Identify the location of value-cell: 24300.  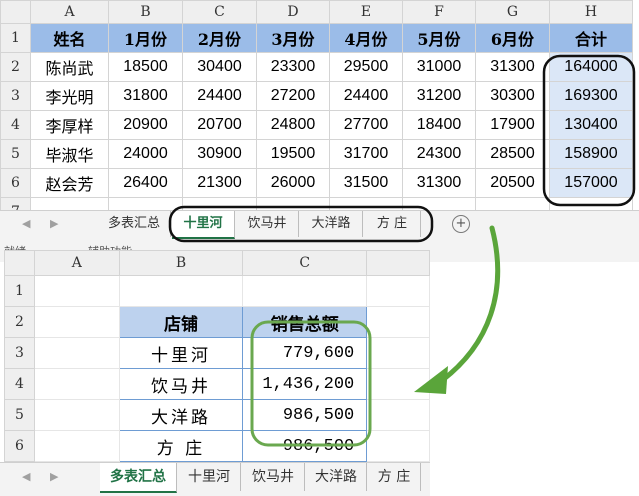
(439, 154).